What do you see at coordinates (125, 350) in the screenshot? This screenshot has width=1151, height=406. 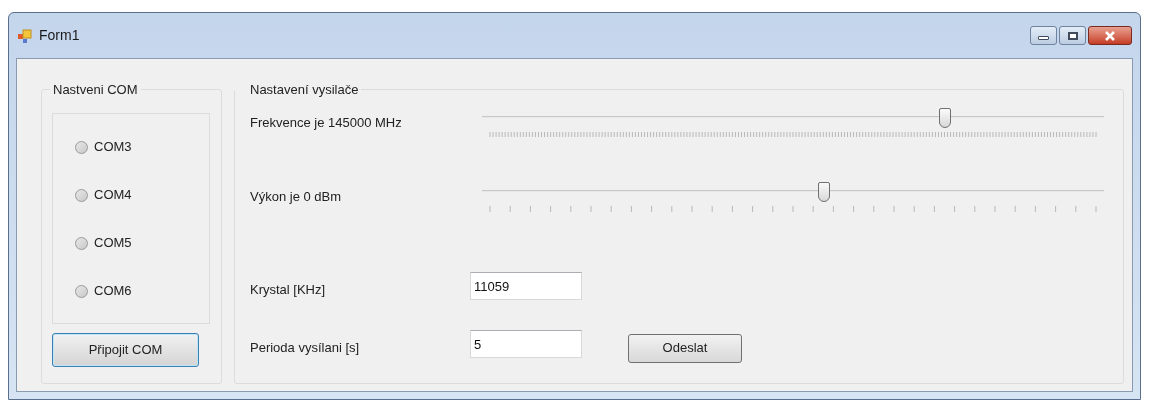 I see `connect-button: Připojit COM` at bounding box center [125, 350].